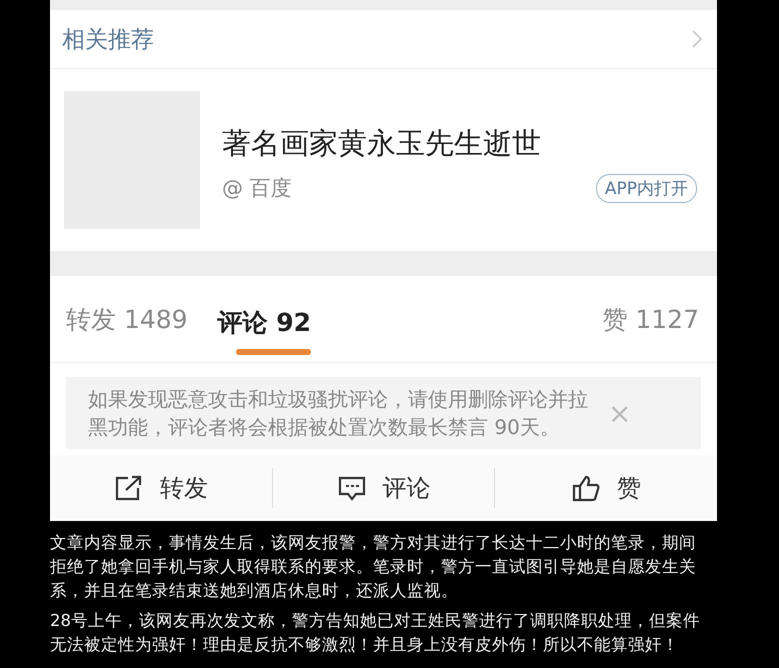 This screenshot has height=668, width=779. I want to click on stats-tab: 评论 92, so click(265, 326).